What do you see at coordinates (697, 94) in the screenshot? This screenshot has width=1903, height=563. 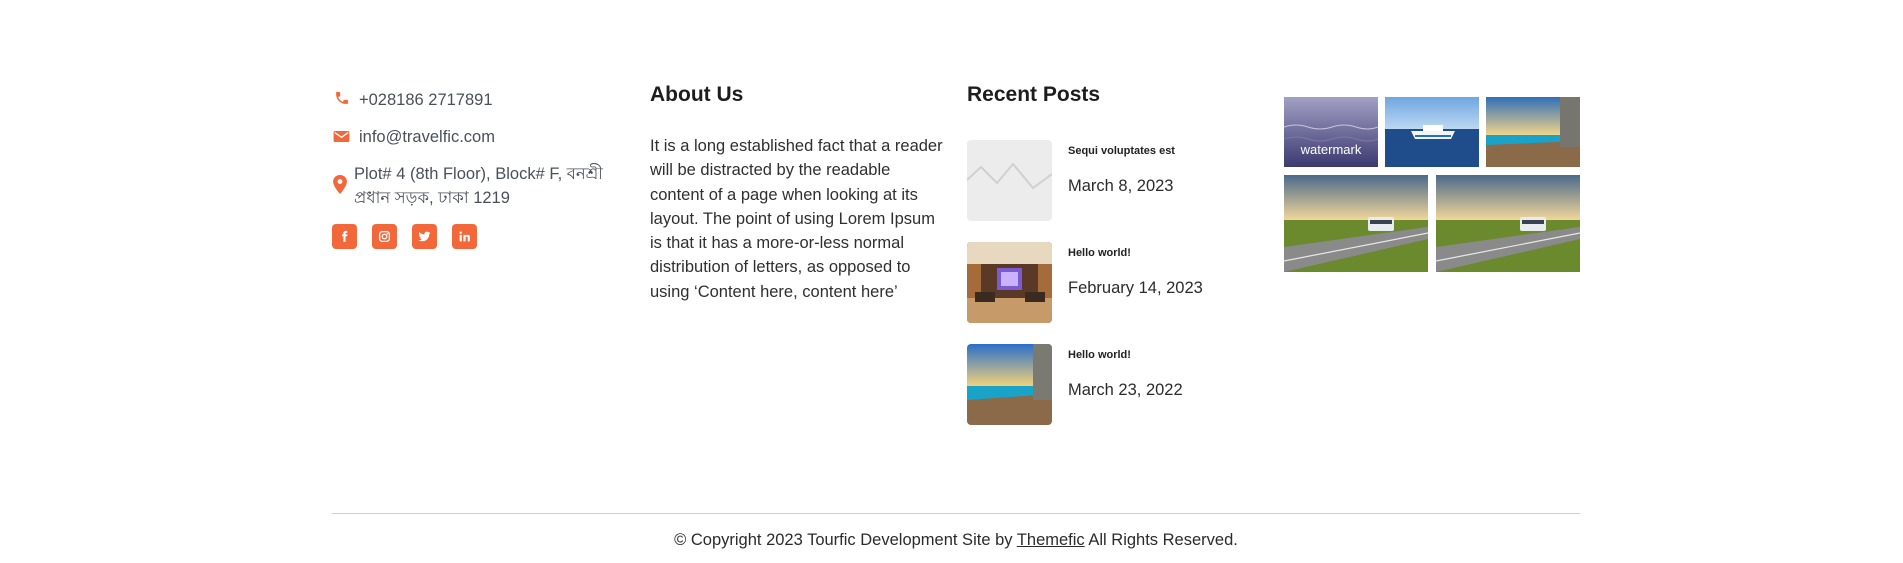 I see `about-title: About Us` at bounding box center [697, 94].